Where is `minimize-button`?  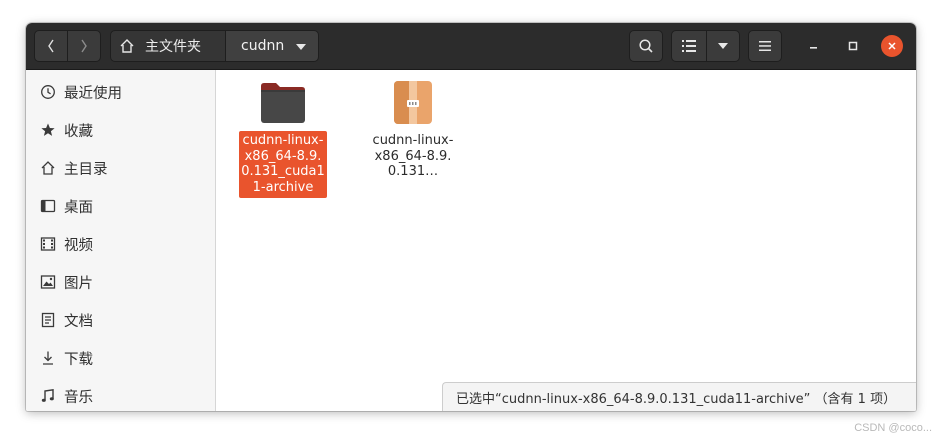 minimize-button is located at coordinates (814, 46).